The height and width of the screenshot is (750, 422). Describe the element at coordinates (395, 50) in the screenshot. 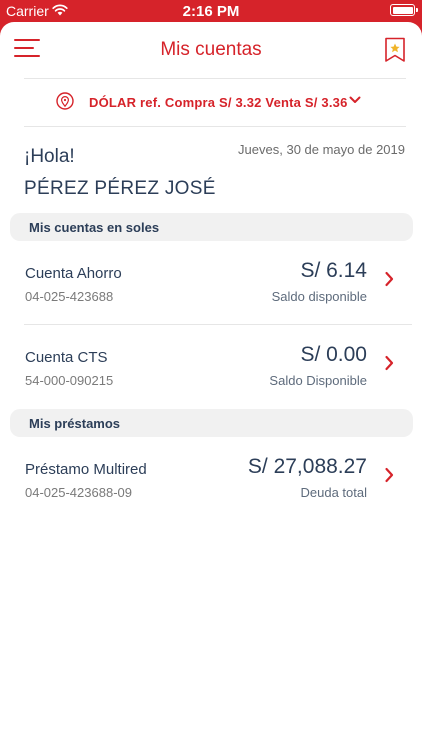

I see `bookmark-star-icon` at that location.